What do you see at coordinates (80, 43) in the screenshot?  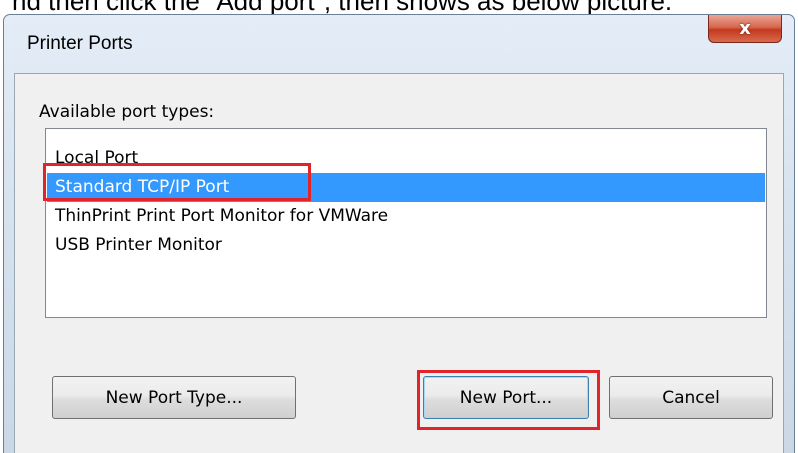 I see `dialog-title: Printer Ports` at bounding box center [80, 43].